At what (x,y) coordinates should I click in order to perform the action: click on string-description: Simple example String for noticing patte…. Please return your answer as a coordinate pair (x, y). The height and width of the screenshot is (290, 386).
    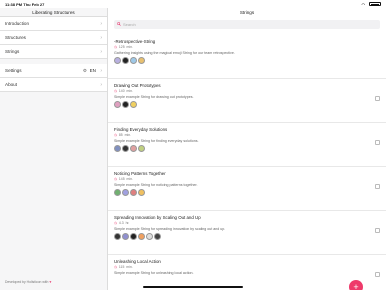
    Looking at the image, I should click on (156, 184).